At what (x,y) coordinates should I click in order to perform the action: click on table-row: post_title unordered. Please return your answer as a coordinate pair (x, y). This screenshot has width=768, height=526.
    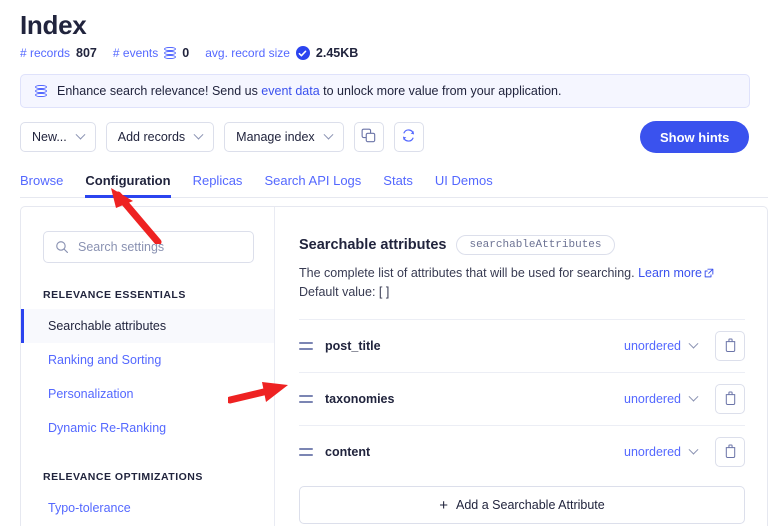
    Looking at the image, I should click on (522, 345).